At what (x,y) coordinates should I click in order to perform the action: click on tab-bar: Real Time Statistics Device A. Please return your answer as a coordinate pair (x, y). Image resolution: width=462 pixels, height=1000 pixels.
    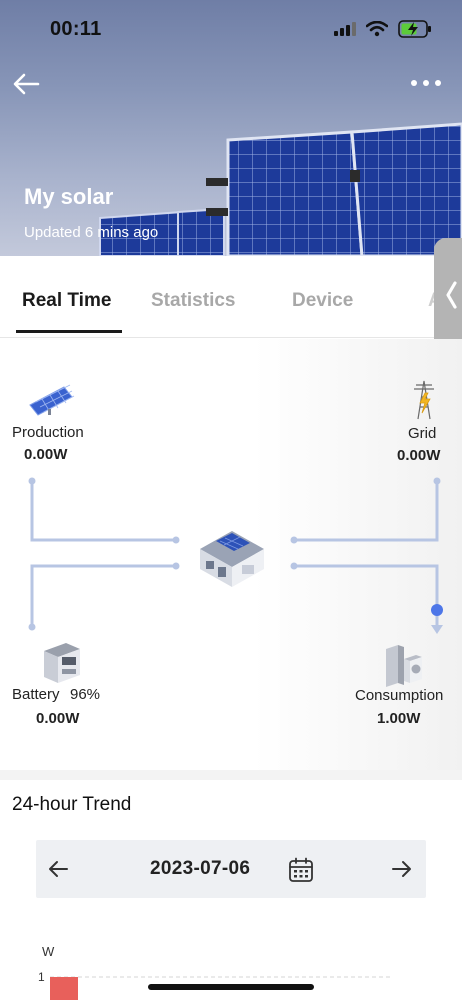
    Looking at the image, I should click on (231, 297).